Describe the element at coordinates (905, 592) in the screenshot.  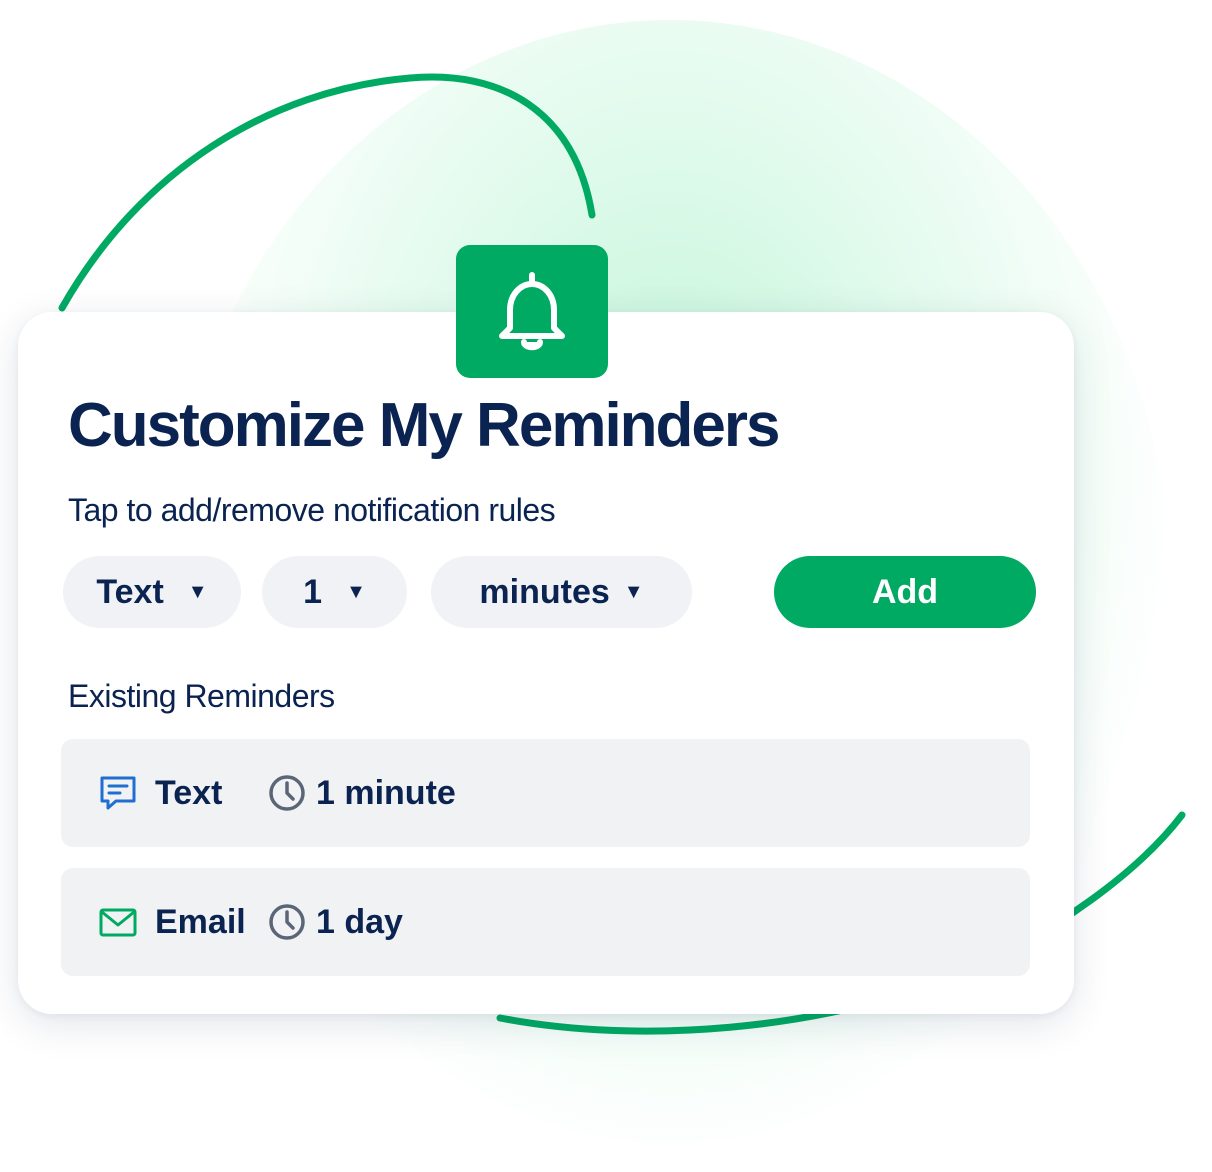
I see `add-button: Add` at that location.